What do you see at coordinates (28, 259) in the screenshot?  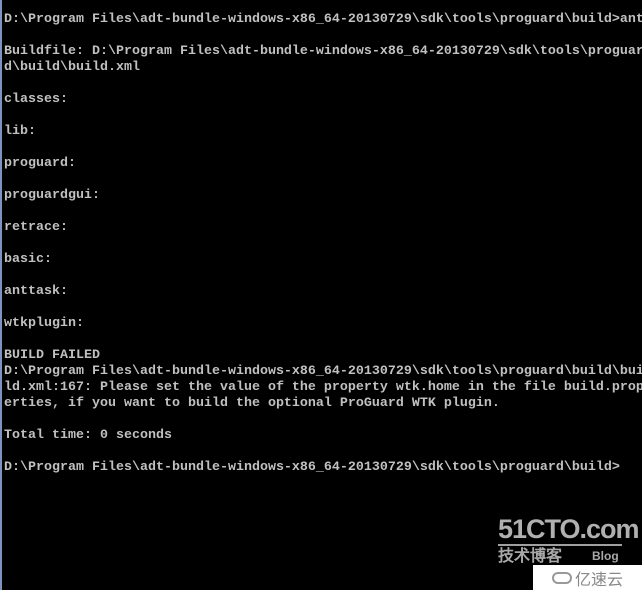 I see `console-line: basic:` at bounding box center [28, 259].